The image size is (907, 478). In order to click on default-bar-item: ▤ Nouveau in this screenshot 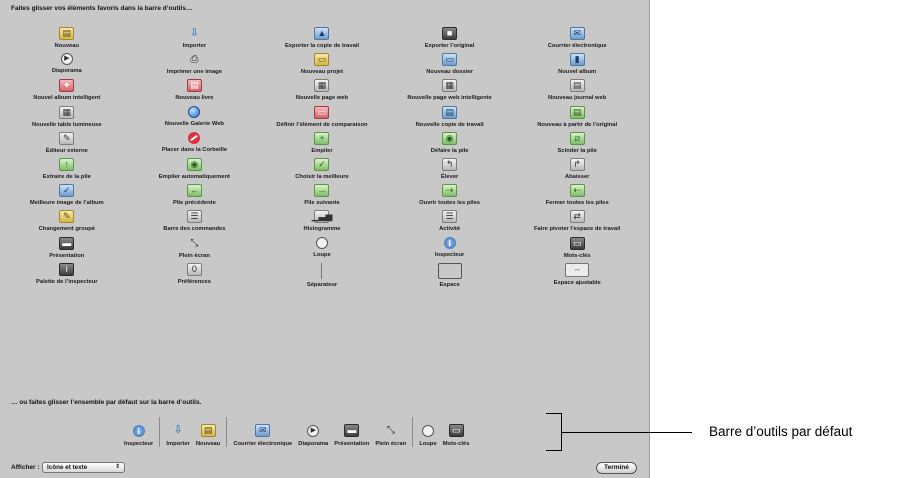, I will do `click(208, 436)`.